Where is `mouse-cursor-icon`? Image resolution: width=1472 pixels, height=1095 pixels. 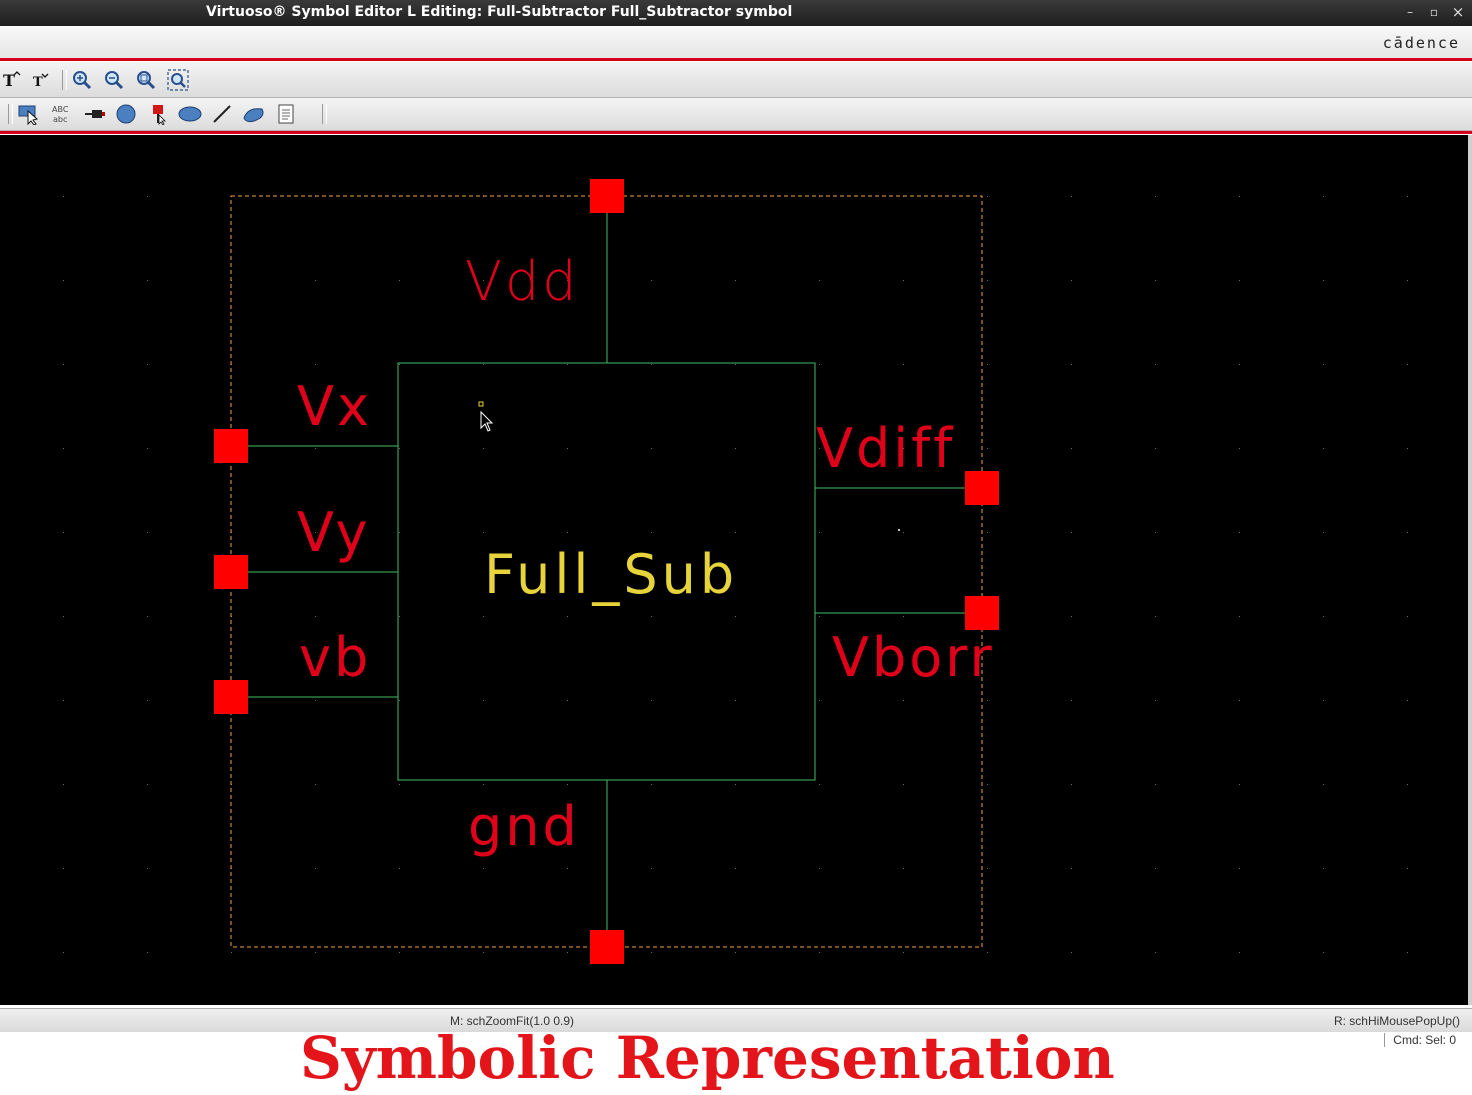 mouse-cursor-icon is located at coordinates (487, 421).